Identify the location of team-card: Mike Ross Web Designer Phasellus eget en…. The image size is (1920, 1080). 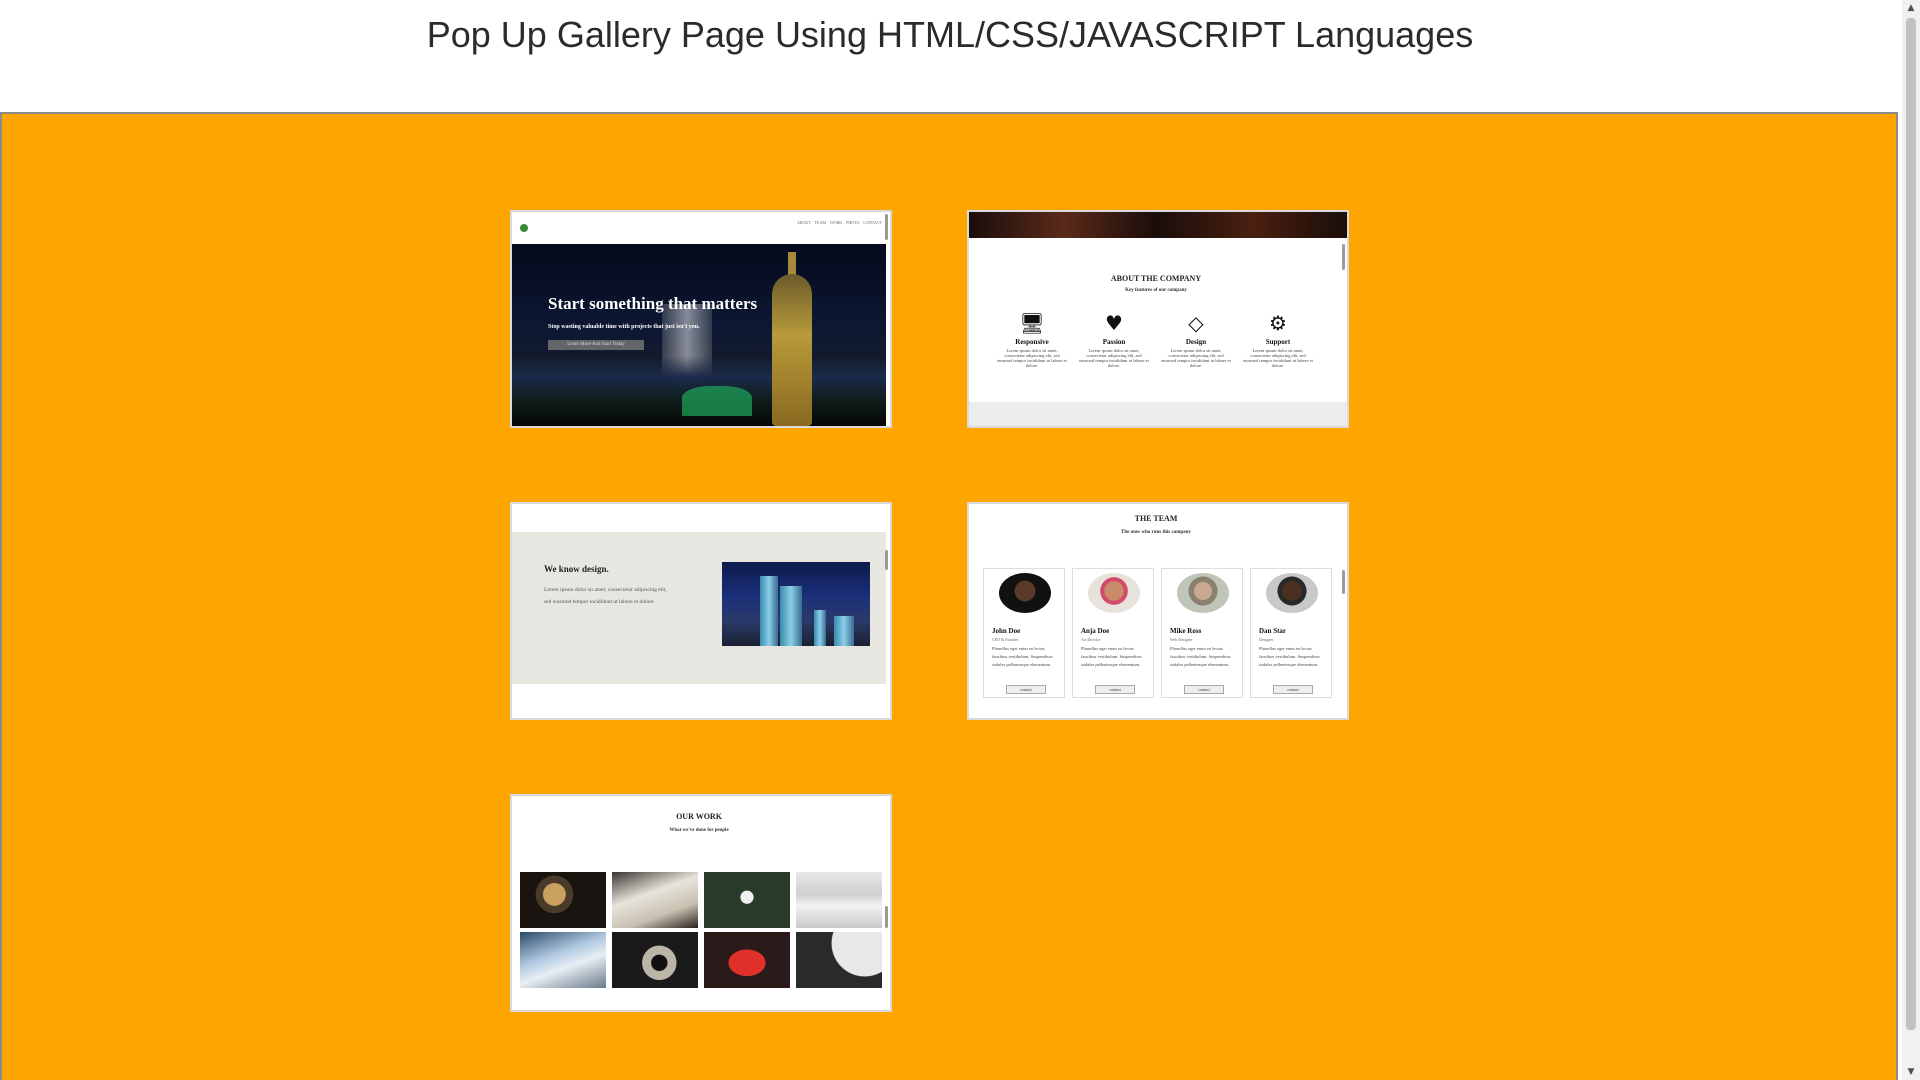
(1202, 633).